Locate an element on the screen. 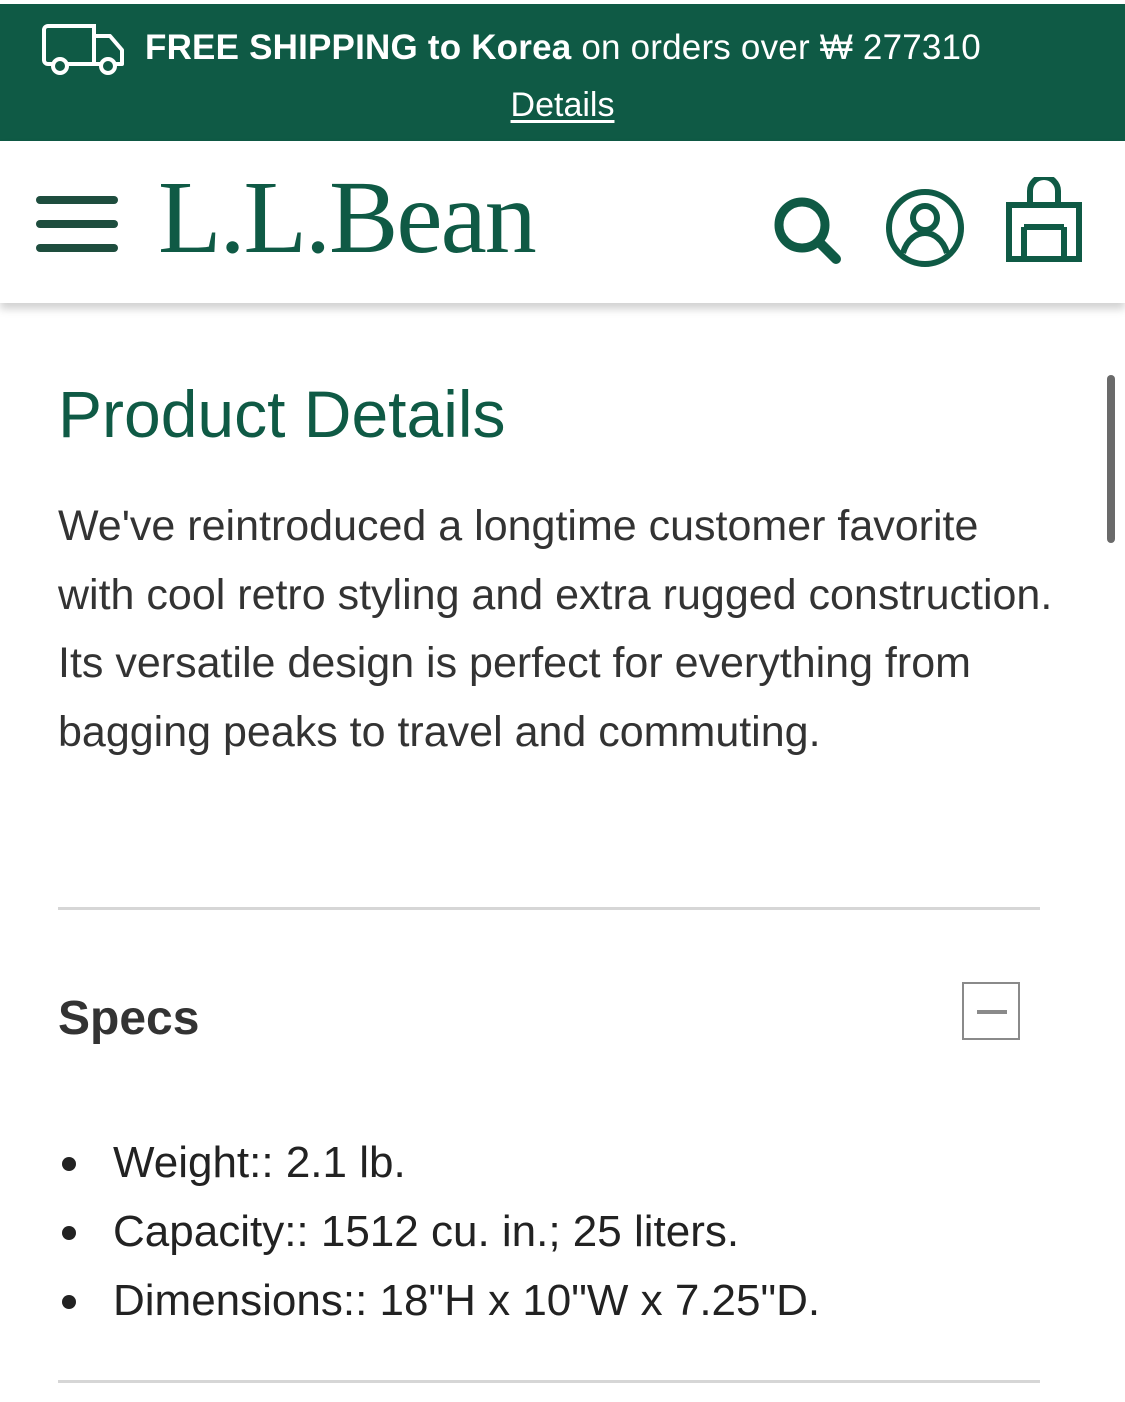 The image size is (1125, 1402). specs-heading: Specs is located at coordinates (128, 1019).